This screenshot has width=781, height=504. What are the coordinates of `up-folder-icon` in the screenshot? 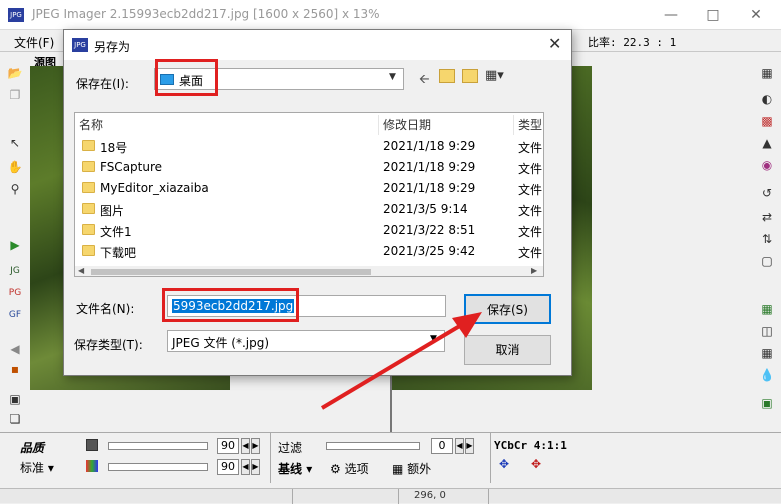 It's located at (447, 76).